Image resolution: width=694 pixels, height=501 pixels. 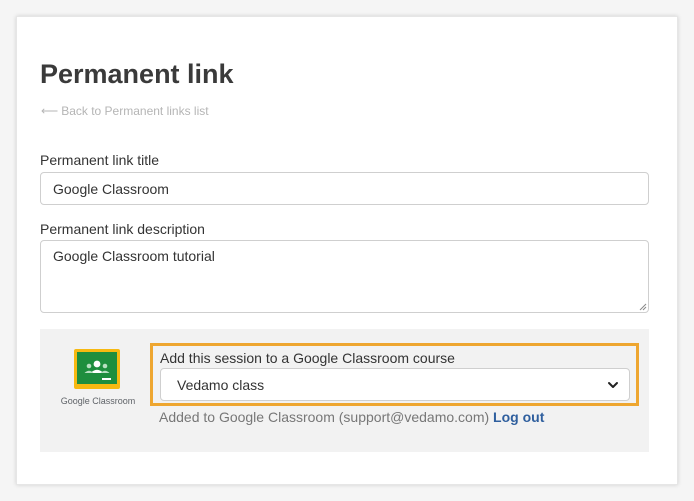 I want to click on course-select-value: Vedamo class, so click(x=221, y=384).